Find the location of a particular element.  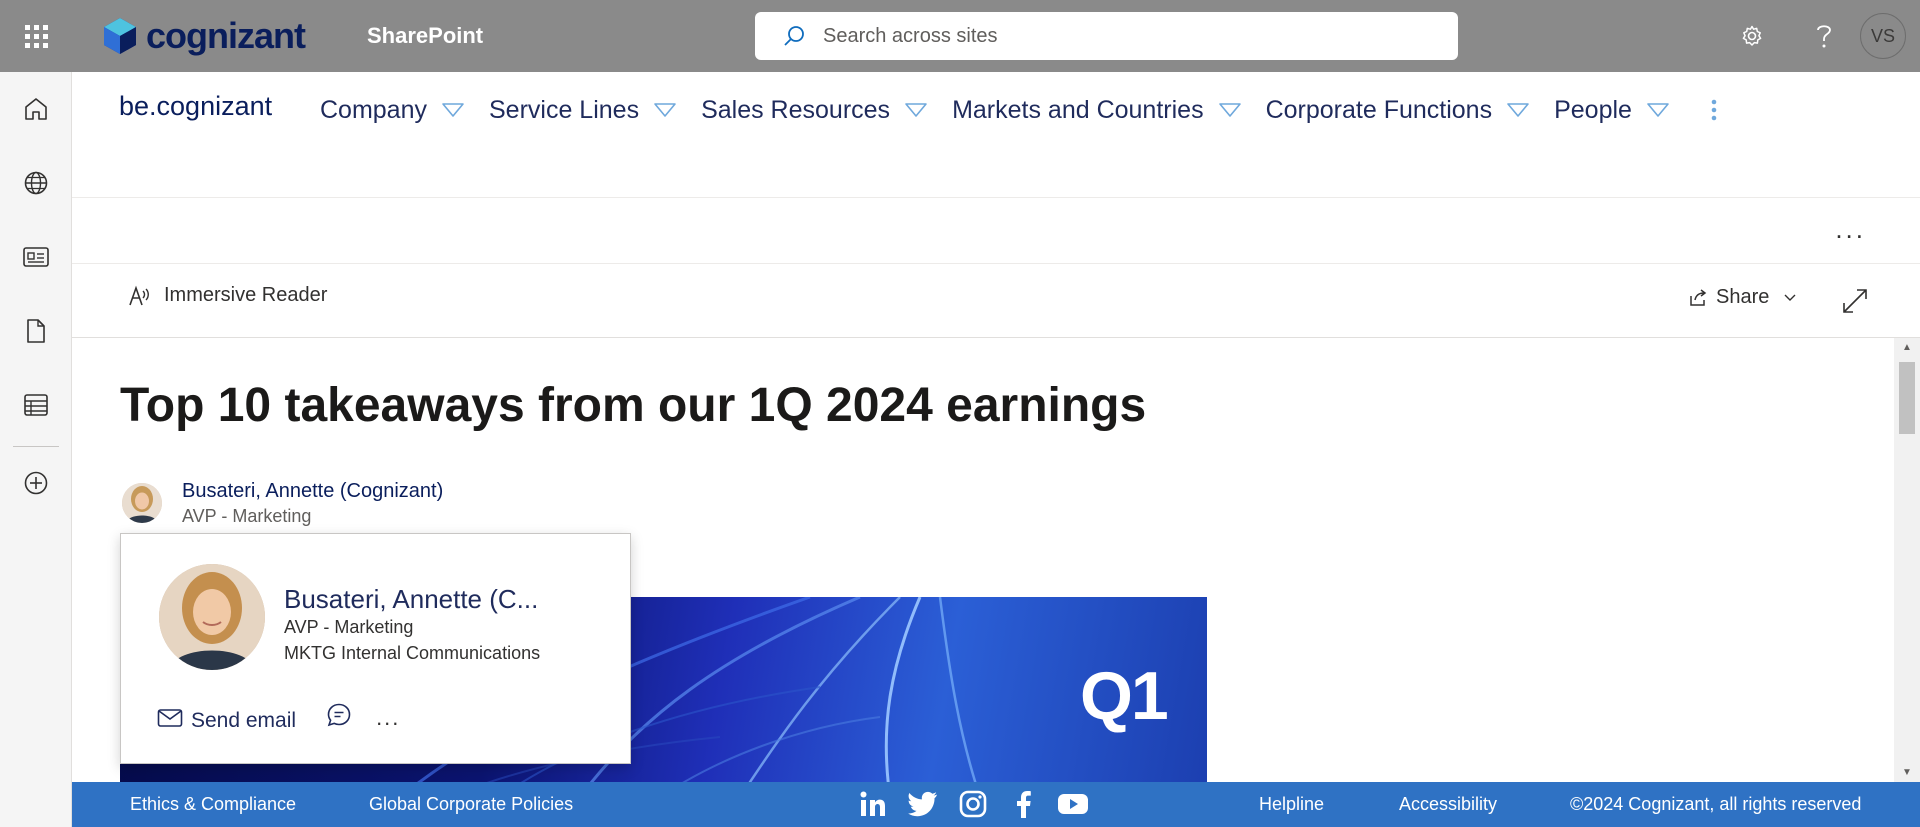

immersive-reader-button: Immersive Reader is located at coordinates (227, 295).